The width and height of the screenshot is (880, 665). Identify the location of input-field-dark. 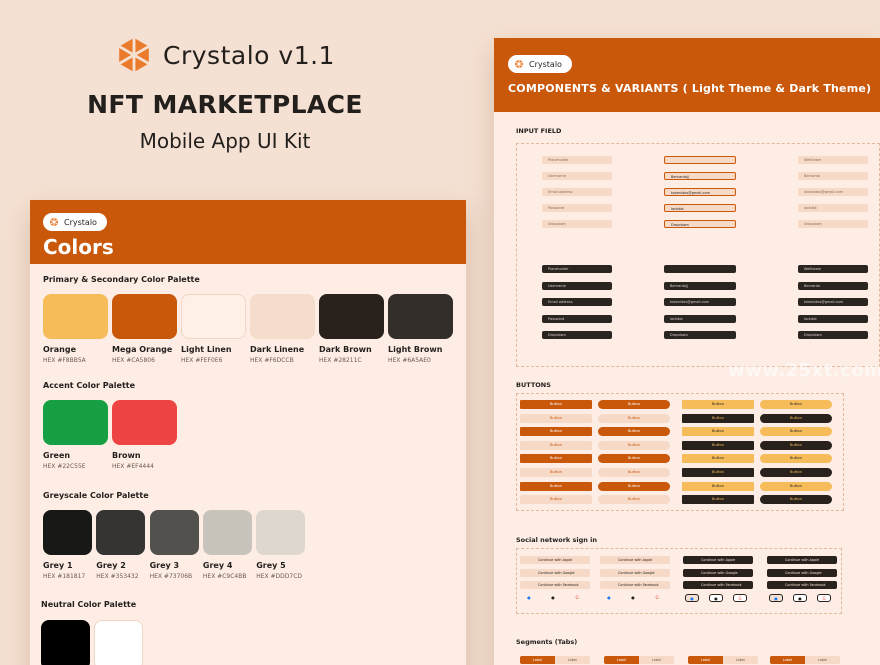
(700, 269).